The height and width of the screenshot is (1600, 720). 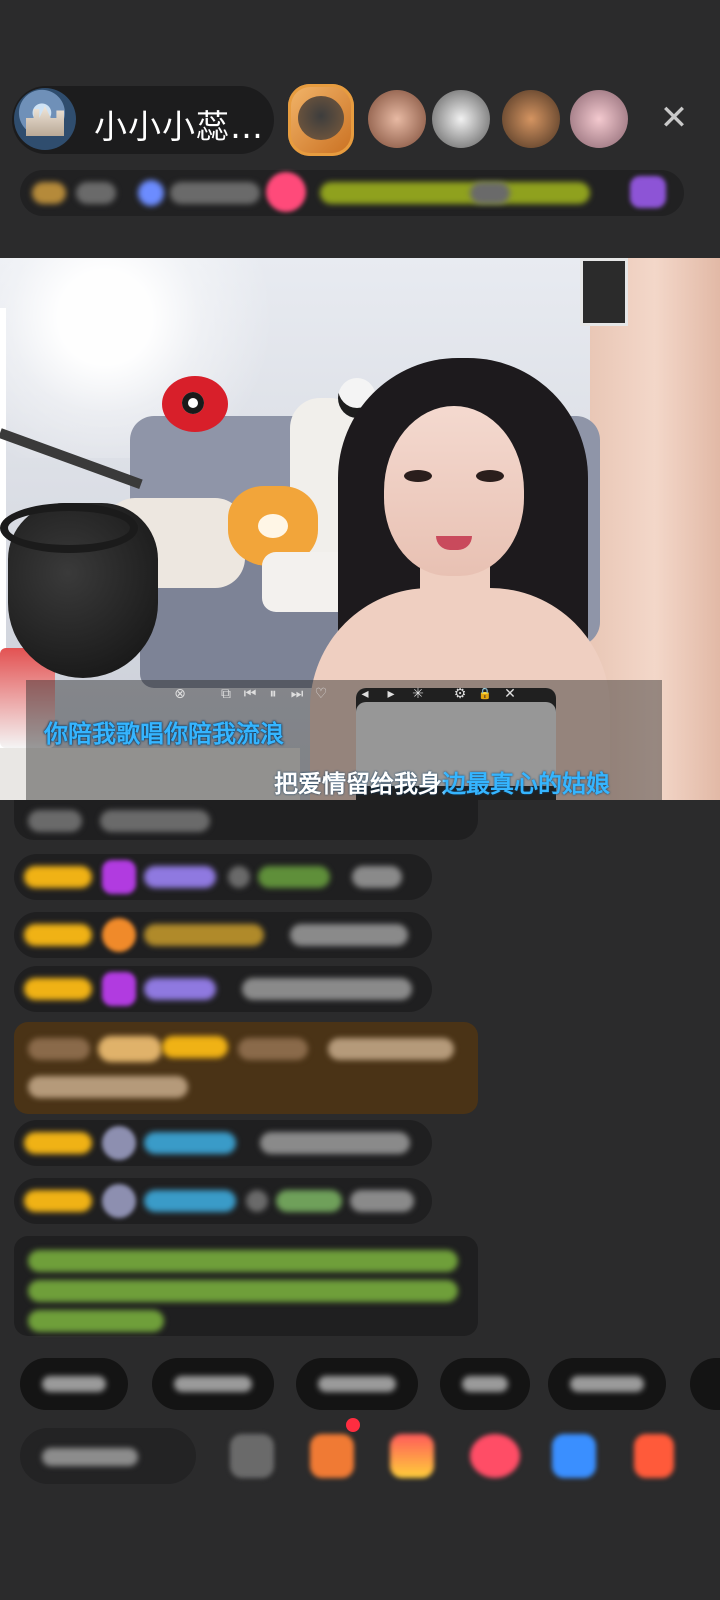 I want to click on next-track-icon: ⏭, so click(x=297, y=694).